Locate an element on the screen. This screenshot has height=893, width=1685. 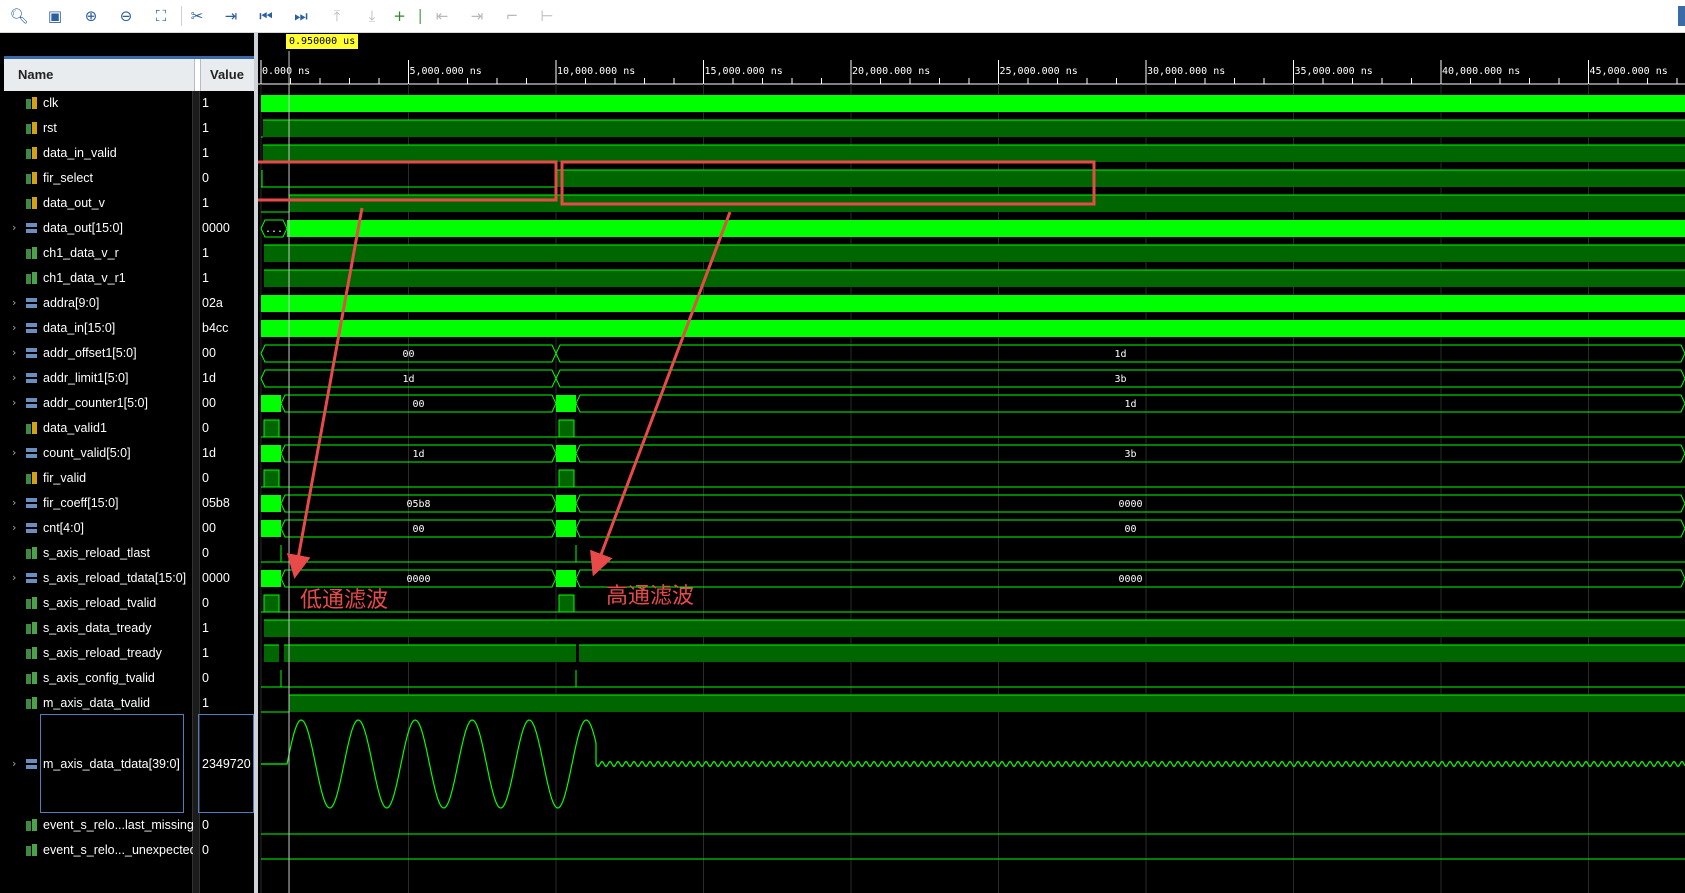
signal-name: addr_counter1[5:0] is located at coordinates (118, 403).